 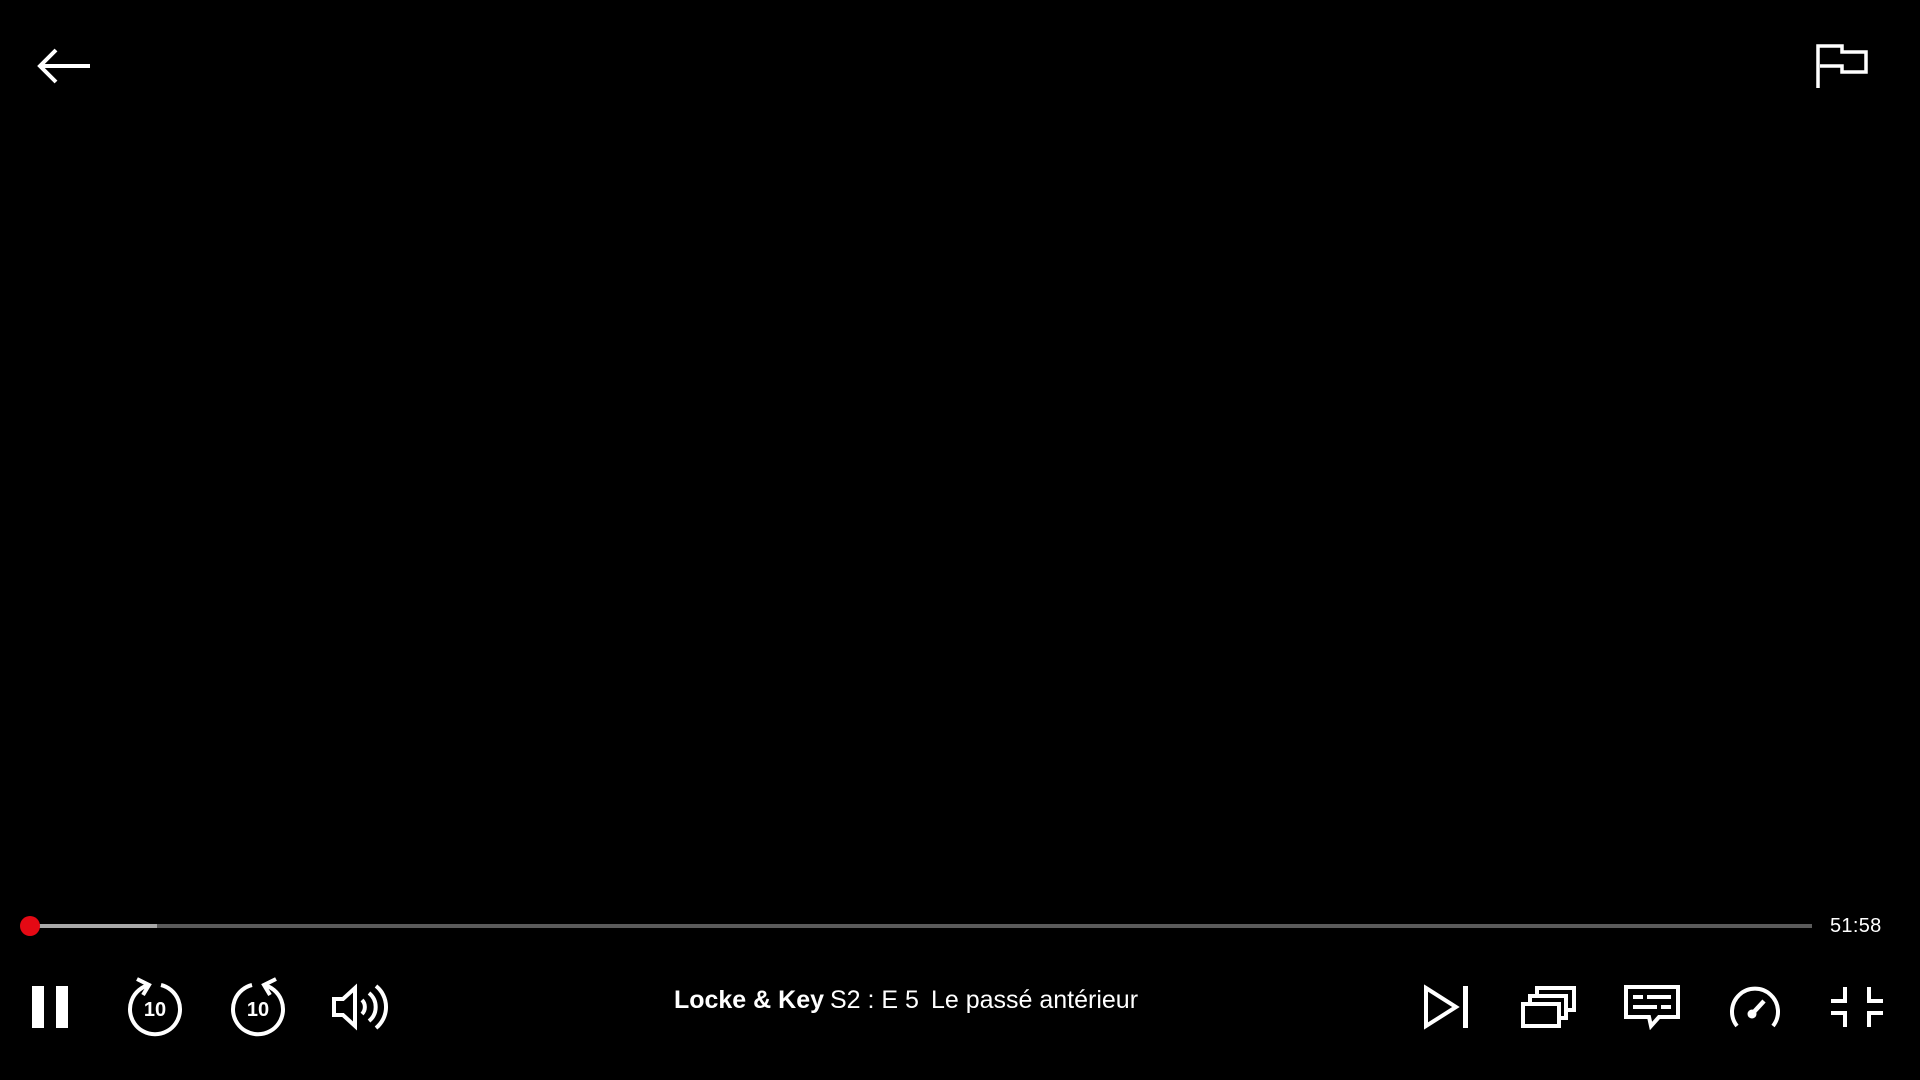 I want to click on progress-scrubber-handle, so click(x=30, y=926).